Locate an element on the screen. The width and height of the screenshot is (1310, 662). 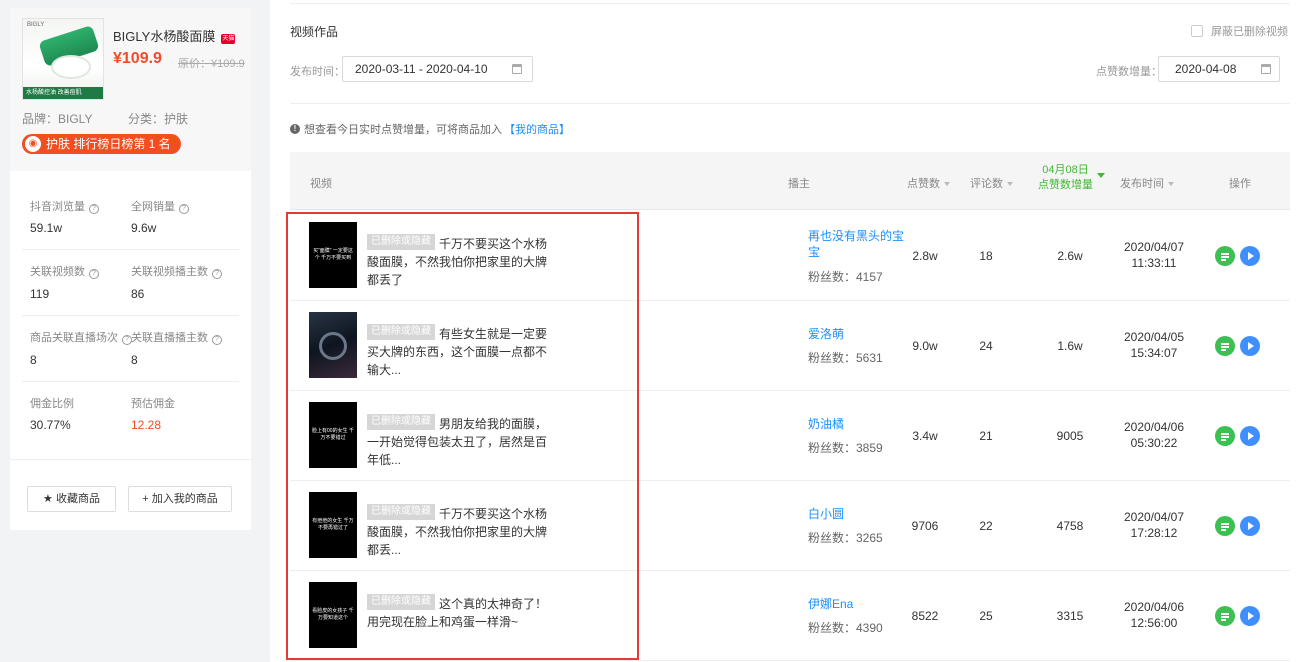
publish-time-label: 发布时间： is located at coordinates (317, 72).